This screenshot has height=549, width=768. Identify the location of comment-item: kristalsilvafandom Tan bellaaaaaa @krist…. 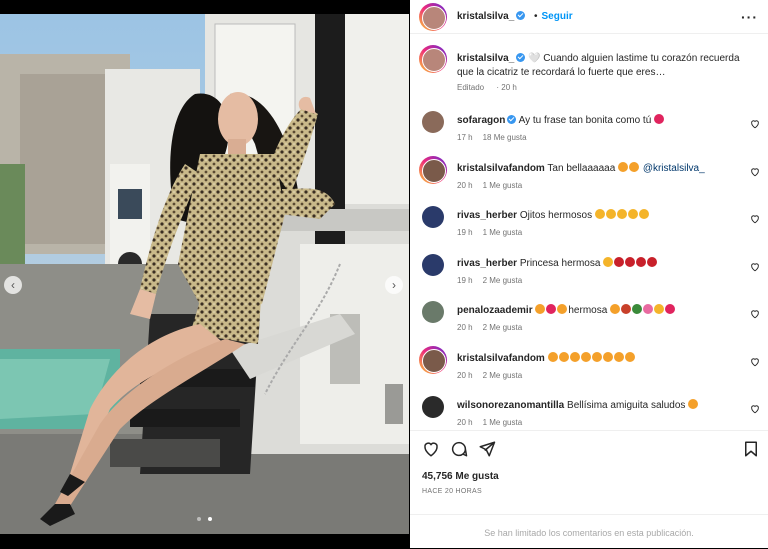
(589, 179).